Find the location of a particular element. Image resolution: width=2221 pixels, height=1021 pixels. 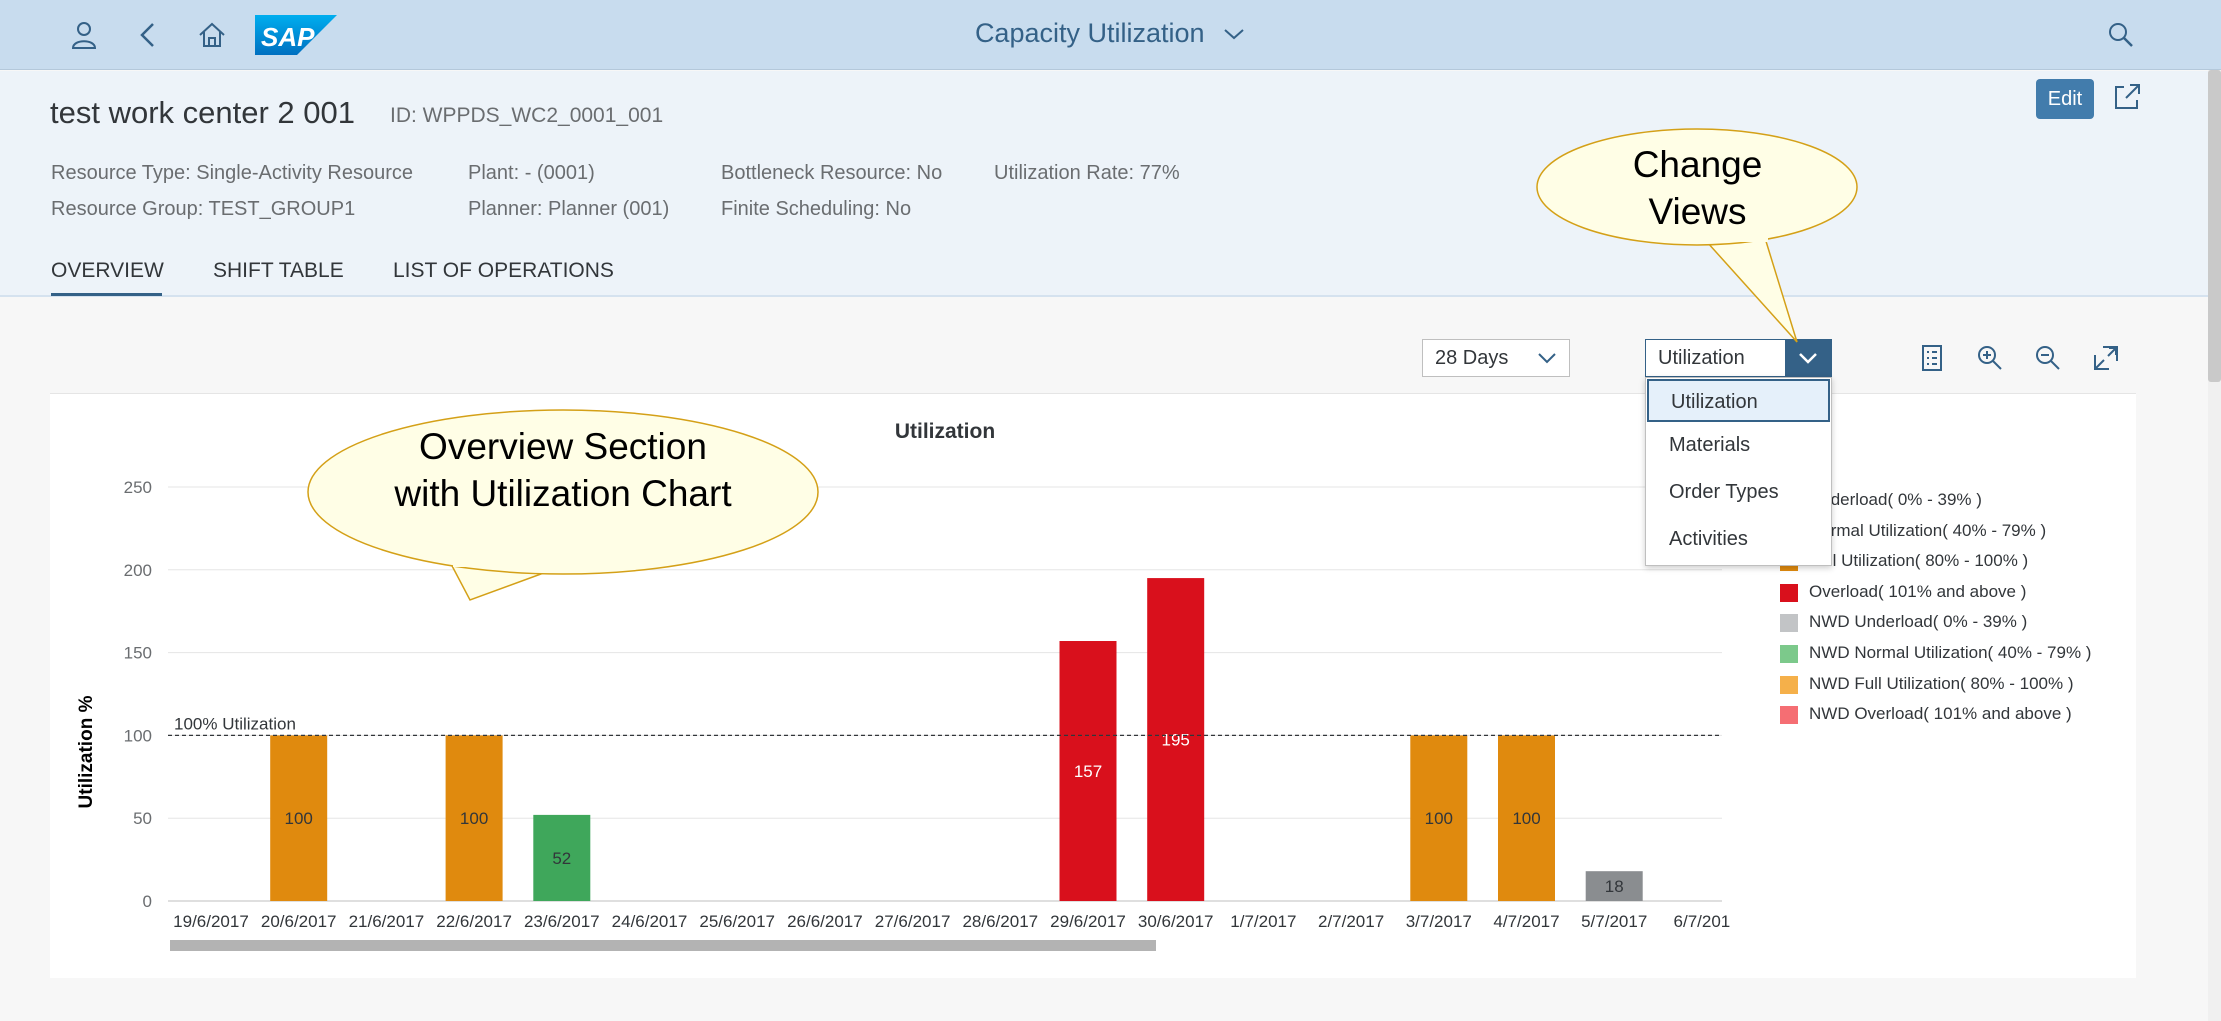

edit-button: Edit is located at coordinates (2065, 99).